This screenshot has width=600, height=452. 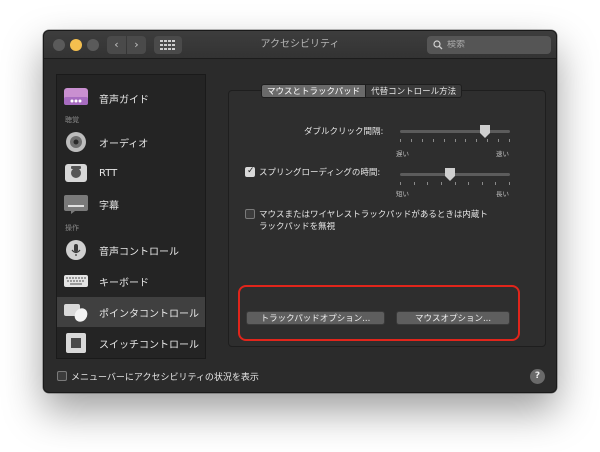 What do you see at coordinates (502, 194) in the screenshot?
I see `spring-long-label: 長い` at bounding box center [502, 194].